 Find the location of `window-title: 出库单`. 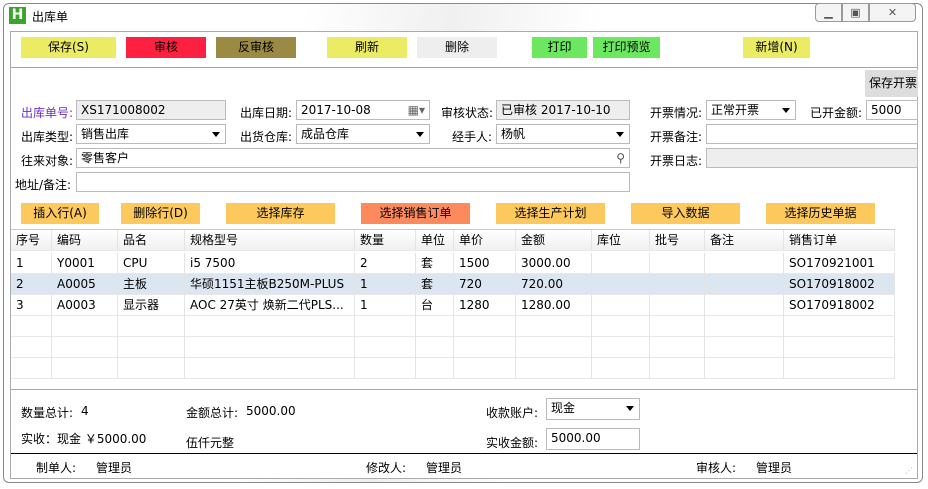

window-title: 出库单 is located at coordinates (50, 17).